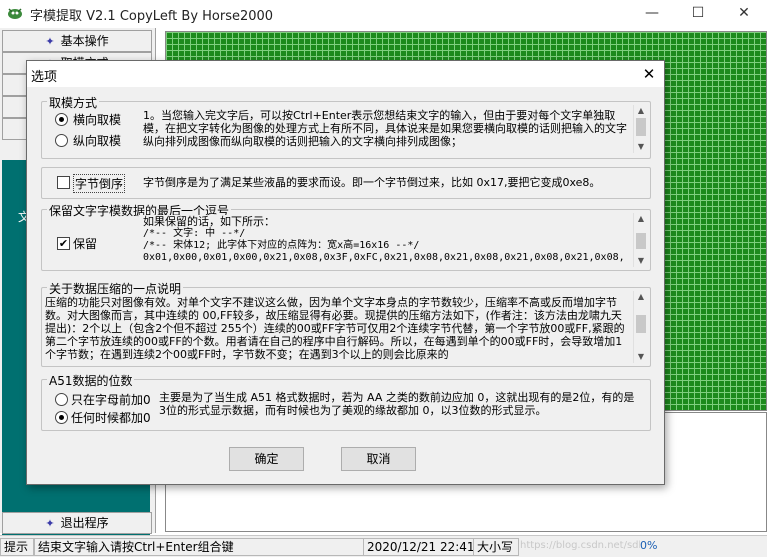 This screenshot has height=557, width=767. What do you see at coordinates (378, 459) in the screenshot?
I see `cancel-button: 取消` at bounding box center [378, 459].